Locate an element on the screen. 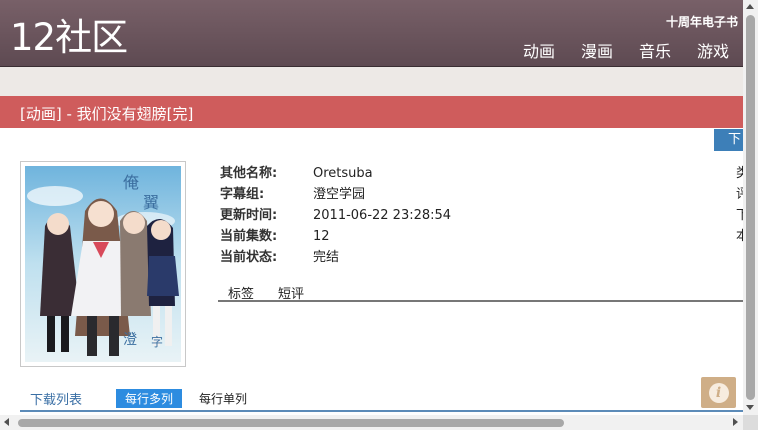 Image resolution: width=758 pixels, height=430 pixels. info-value: 2011-06-22 23:28:54 is located at coordinates (382, 215).